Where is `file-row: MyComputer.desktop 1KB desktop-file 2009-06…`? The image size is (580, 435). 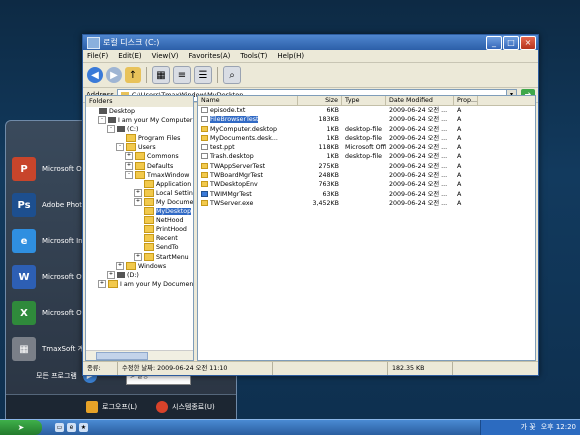 file-row: MyComputer.desktop 1KB desktop-file 2009-06… is located at coordinates (366, 129).